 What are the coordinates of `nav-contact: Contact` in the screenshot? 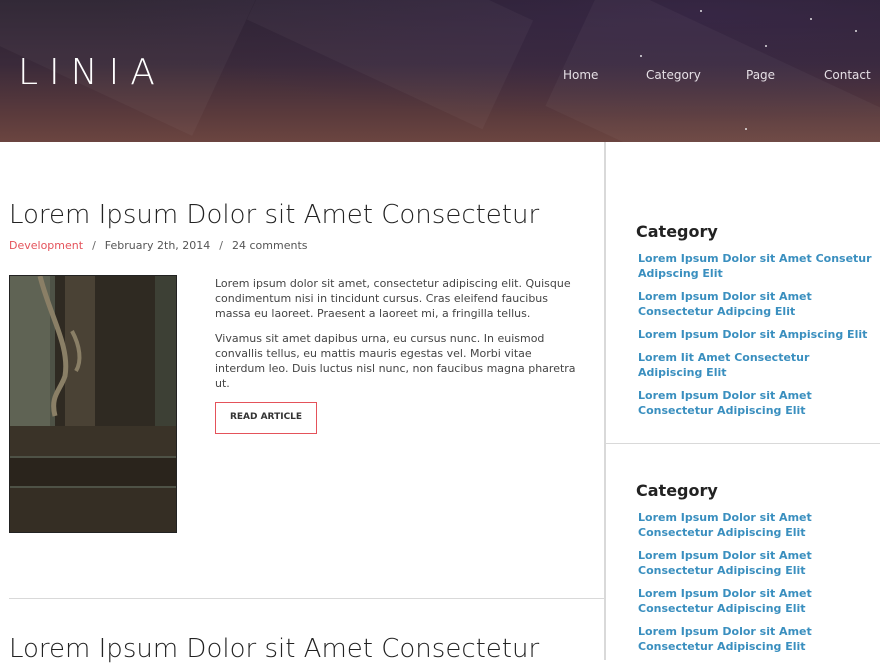 It's located at (847, 75).